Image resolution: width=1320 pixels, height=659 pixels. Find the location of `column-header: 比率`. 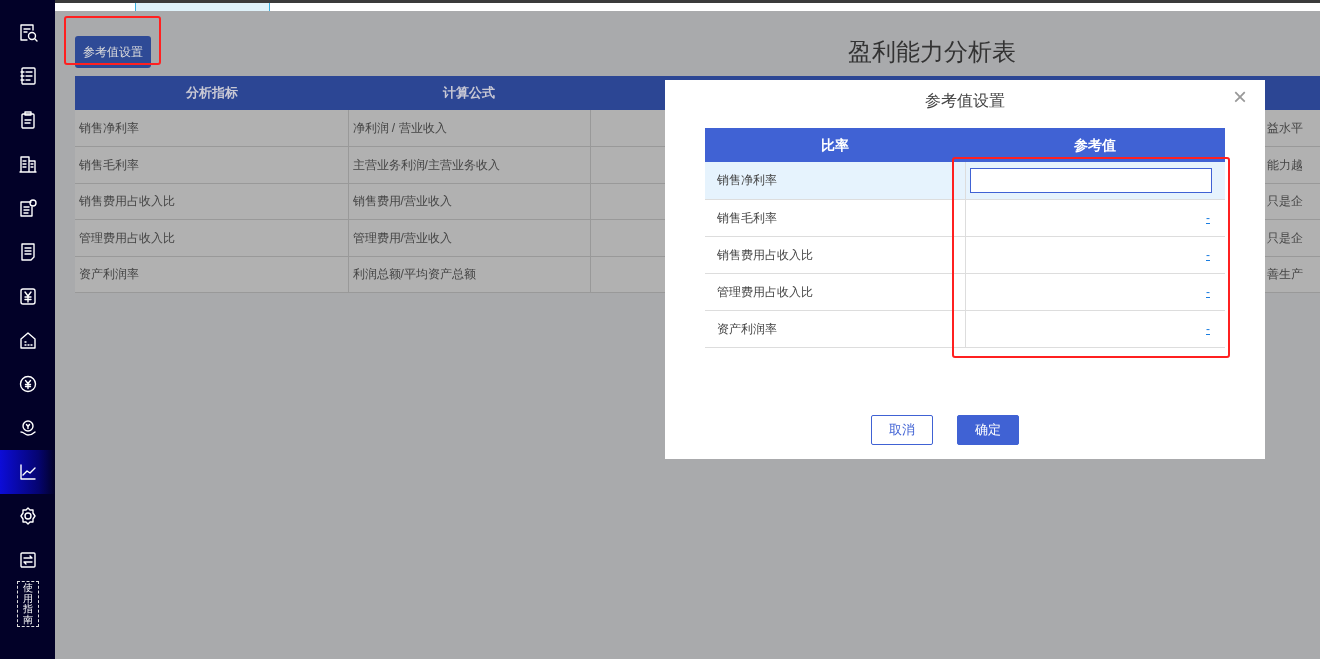

column-header: 比率 is located at coordinates (835, 145).